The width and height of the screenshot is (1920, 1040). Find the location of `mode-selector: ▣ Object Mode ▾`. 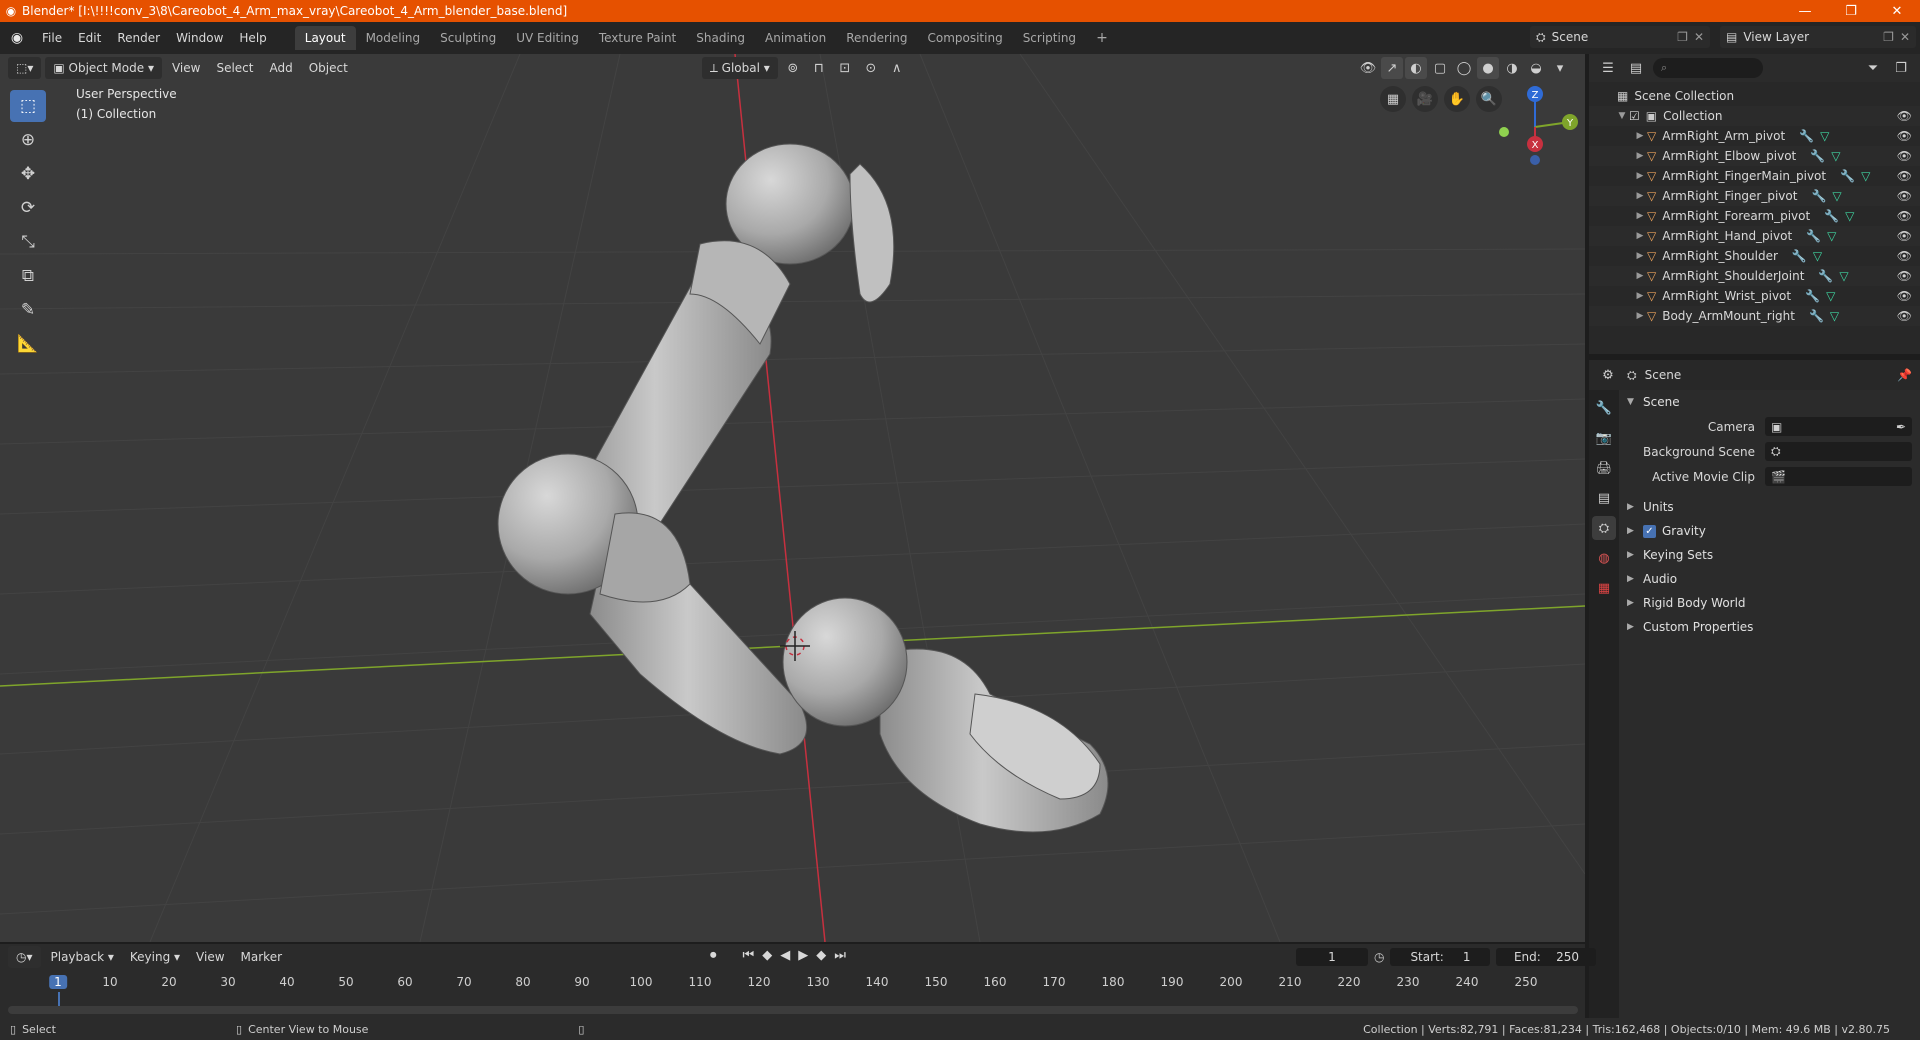

mode-selector: ▣ Object Mode ▾ is located at coordinates (103, 68).